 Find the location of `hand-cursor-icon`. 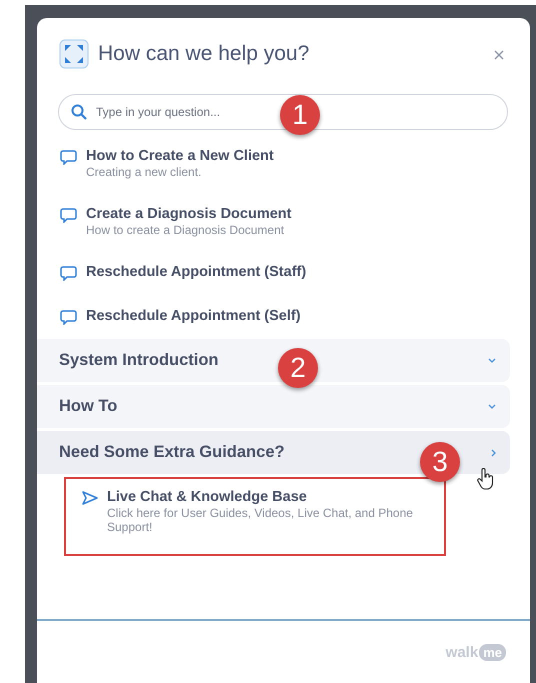

hand-cursor-icon is located at coordinates (486, 479).